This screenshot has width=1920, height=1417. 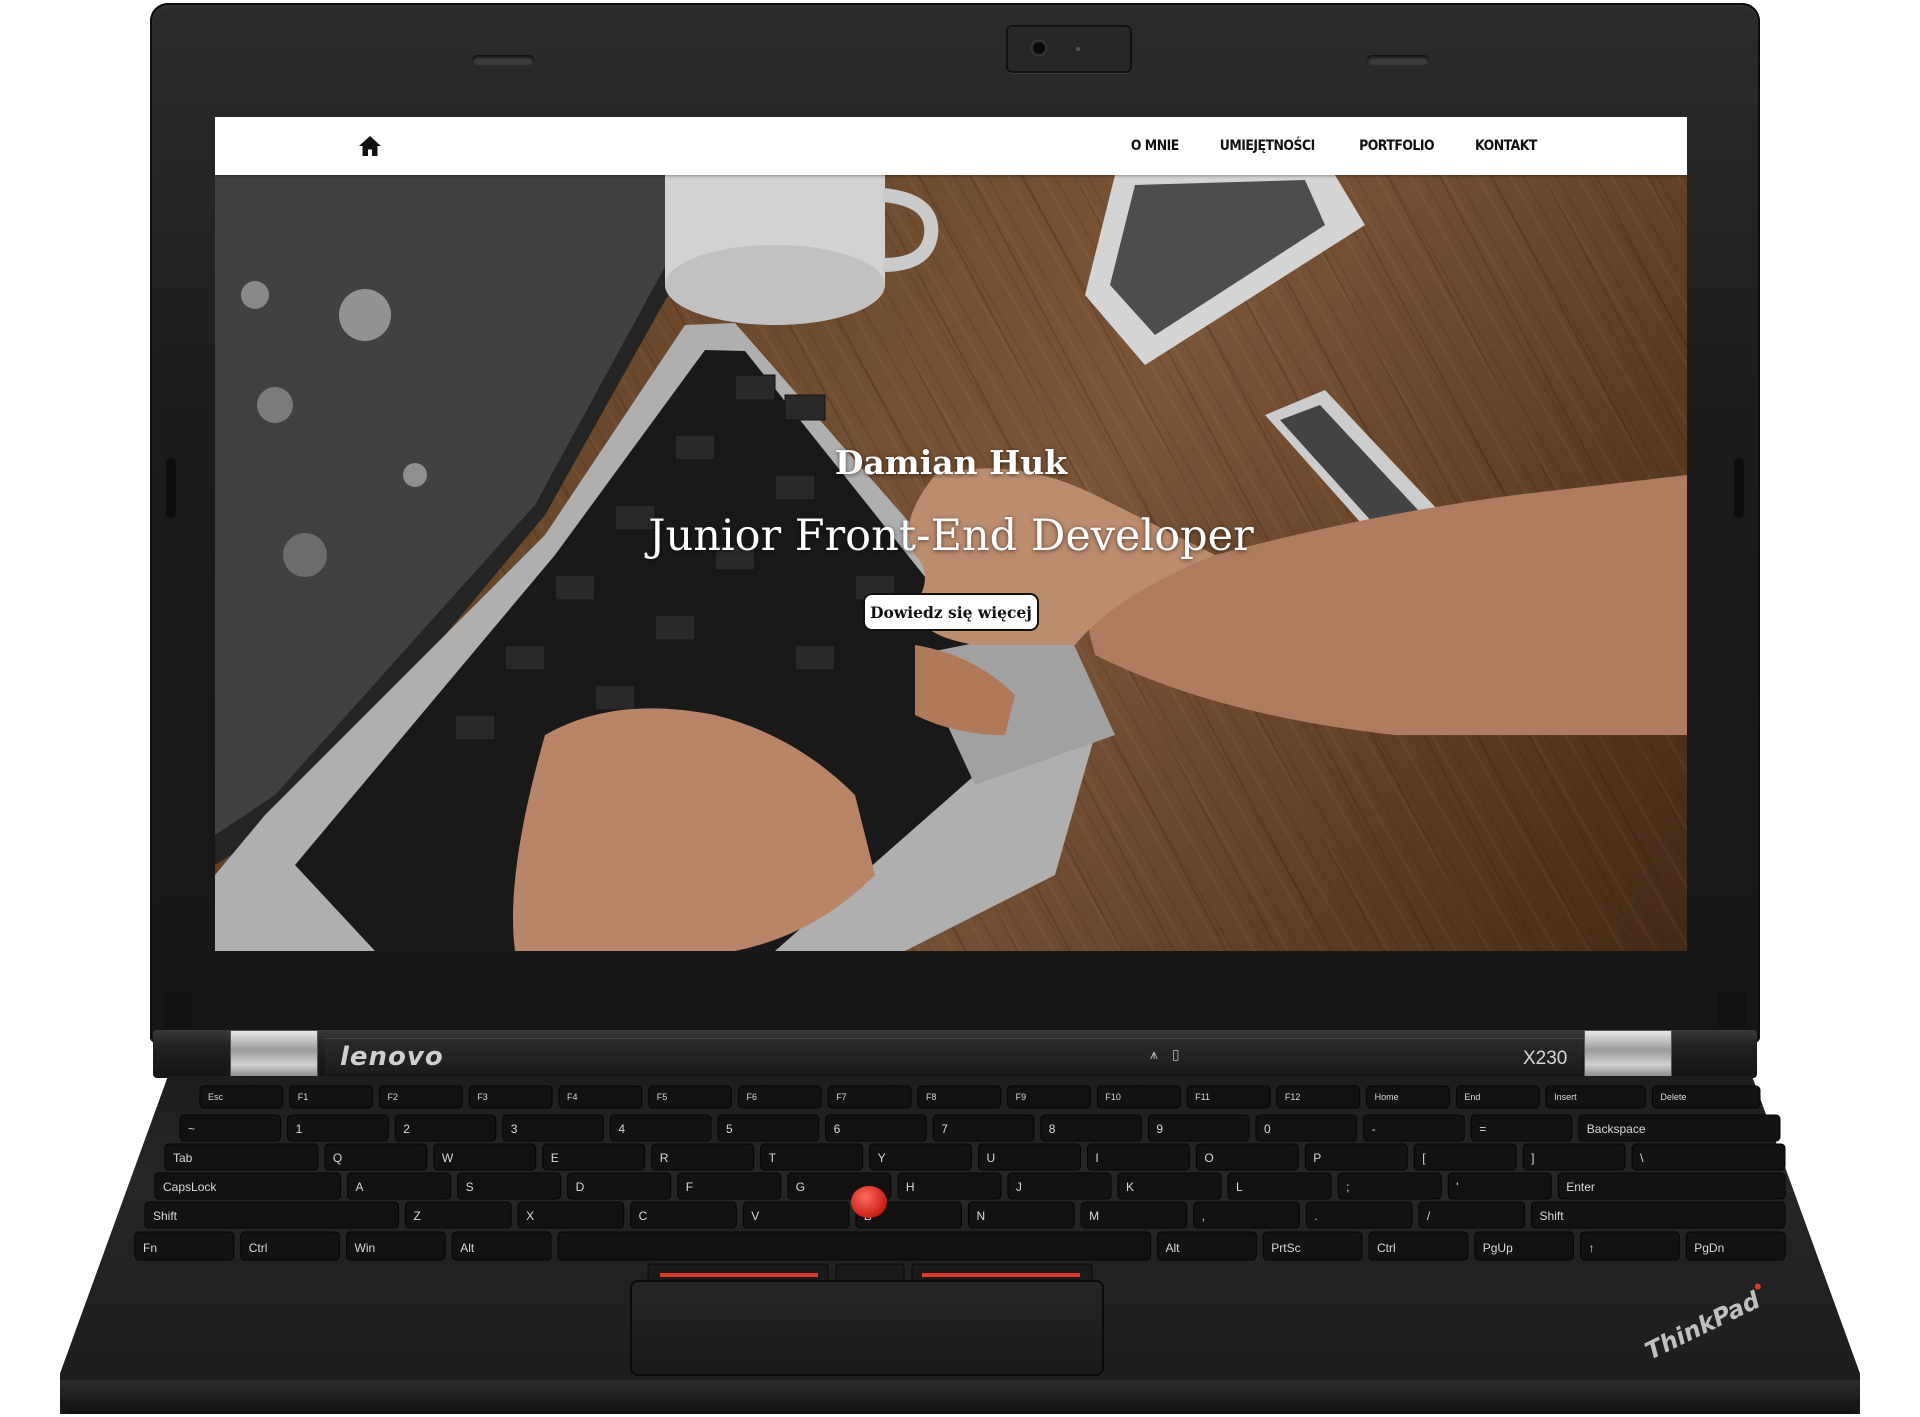 I want to click on keyboard-key-label: I, so click(x=1096, y=1158).